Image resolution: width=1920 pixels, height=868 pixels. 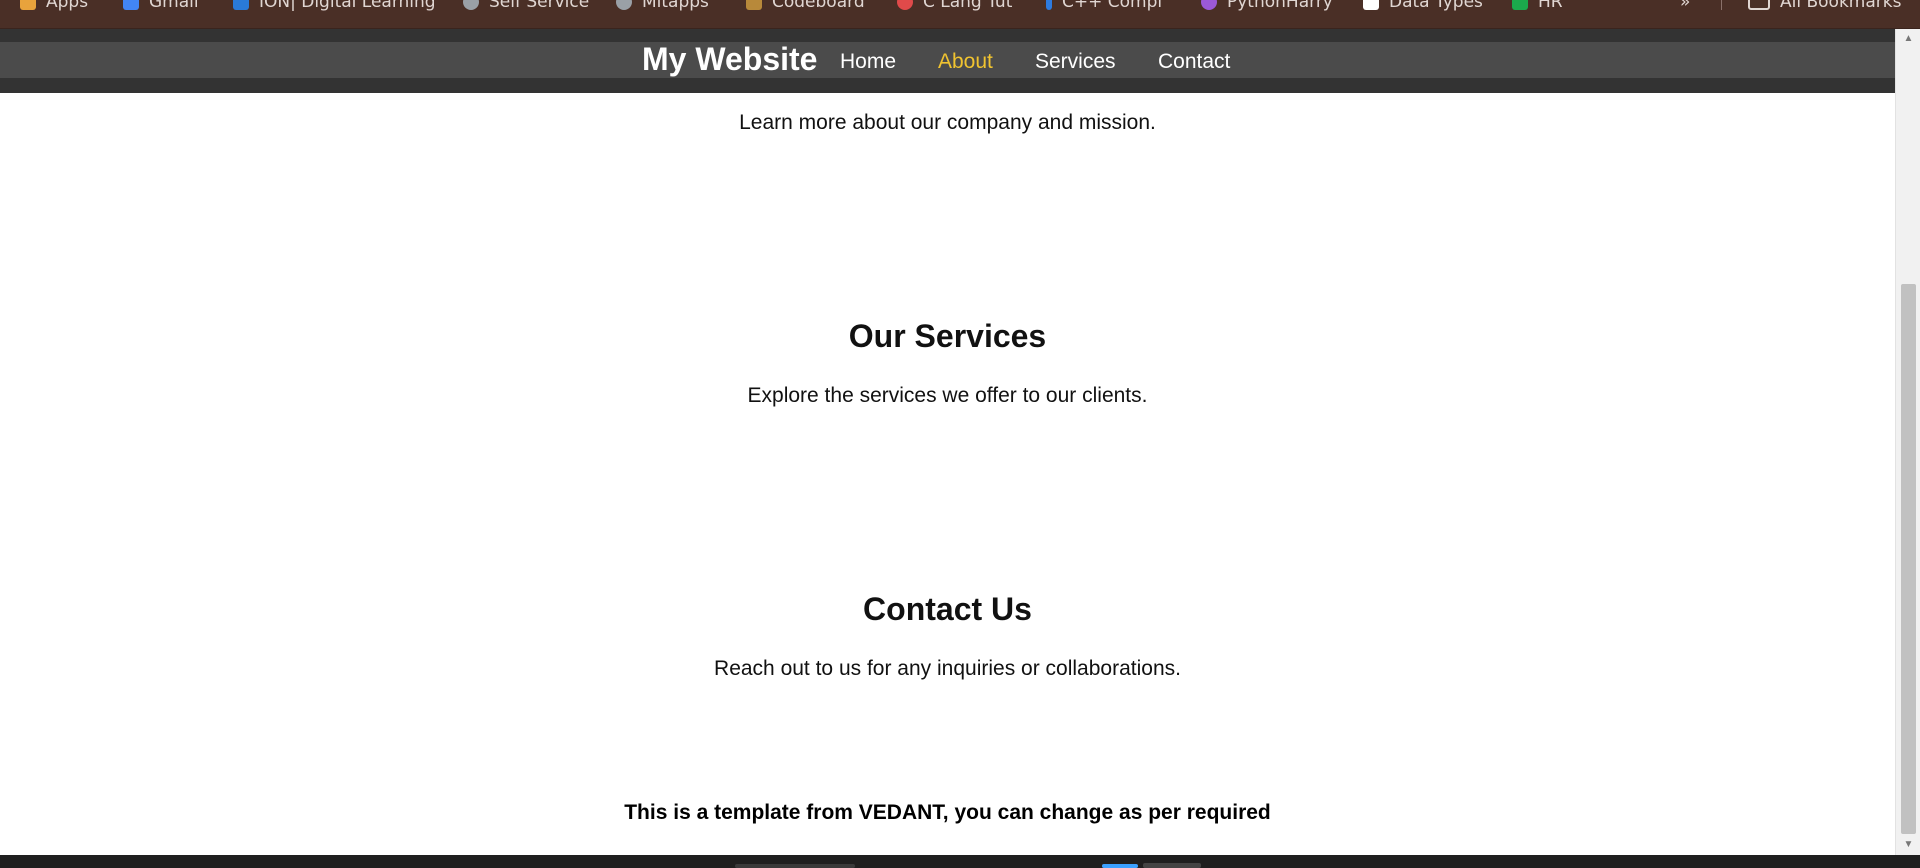 I want to click on all-bookmarks-button: All Bookmarks, so click(x=1824, y=6).